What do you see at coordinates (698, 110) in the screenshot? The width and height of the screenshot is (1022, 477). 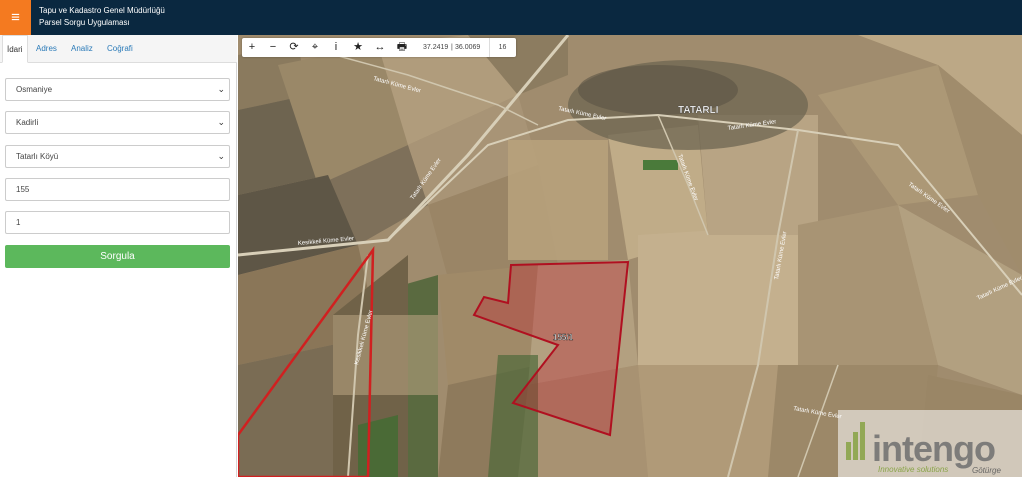 I see `village-label: TATARLI` at bounding box center [698, 110].